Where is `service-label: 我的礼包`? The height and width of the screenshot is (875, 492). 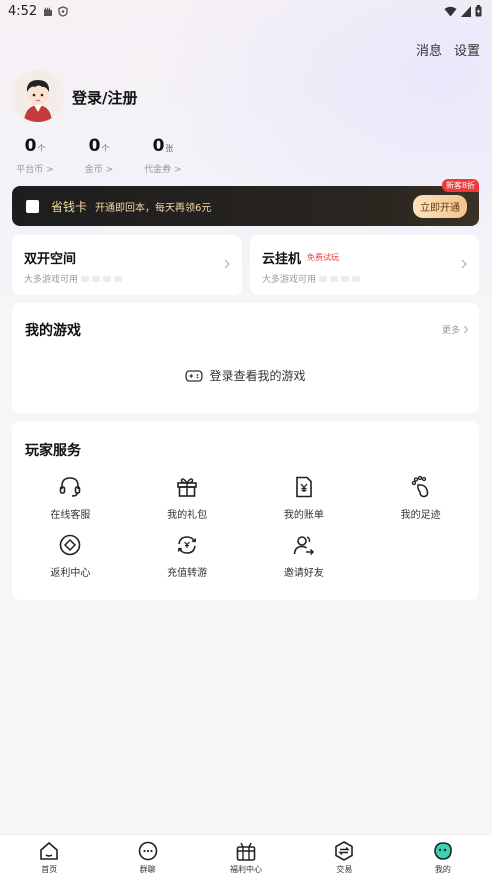 service-label: 我的礼包 is located at coordinates (187, 515).